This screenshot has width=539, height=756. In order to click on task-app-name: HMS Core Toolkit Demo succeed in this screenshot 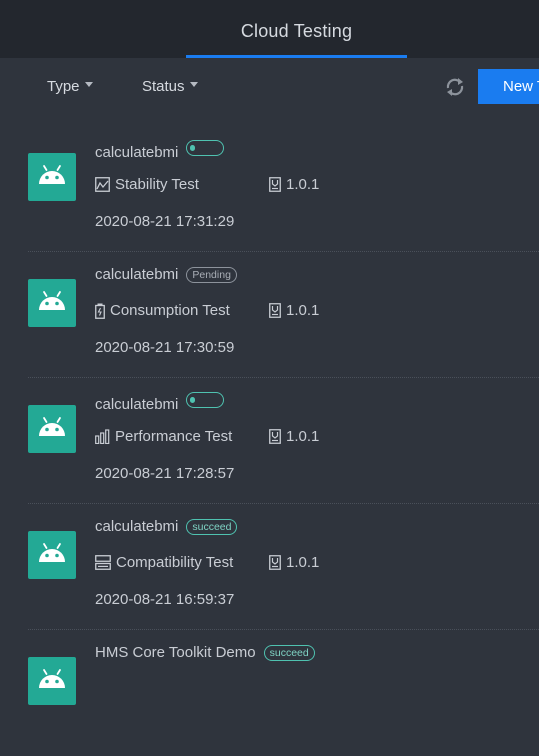, I will do `click(205, 652)`.